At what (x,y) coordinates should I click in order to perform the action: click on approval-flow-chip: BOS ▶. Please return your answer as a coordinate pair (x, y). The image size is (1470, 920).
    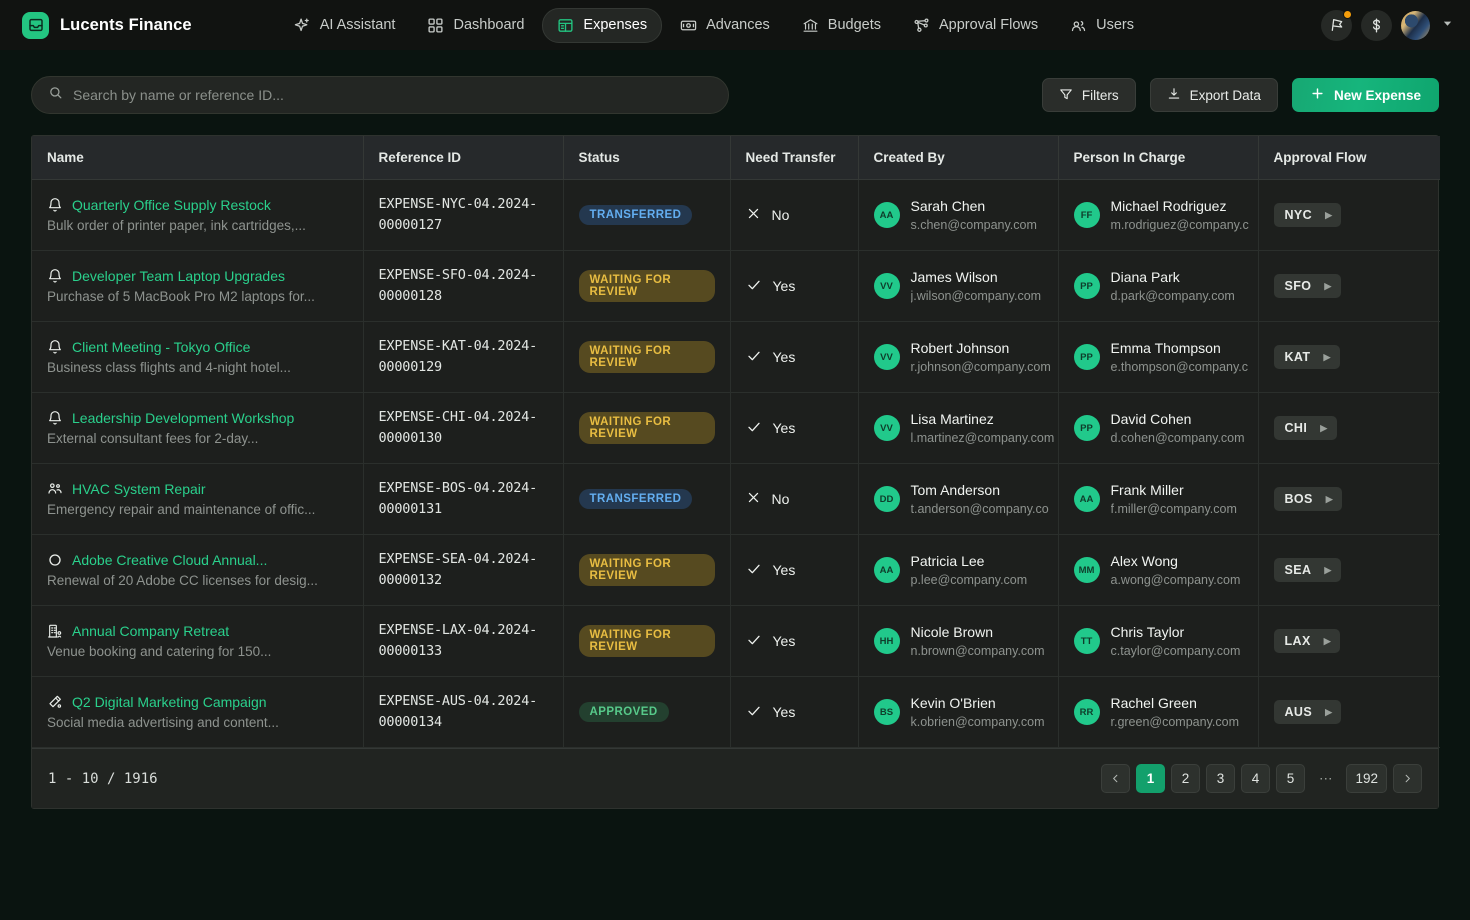
    Looking at the image, I should click on (1308, 499).